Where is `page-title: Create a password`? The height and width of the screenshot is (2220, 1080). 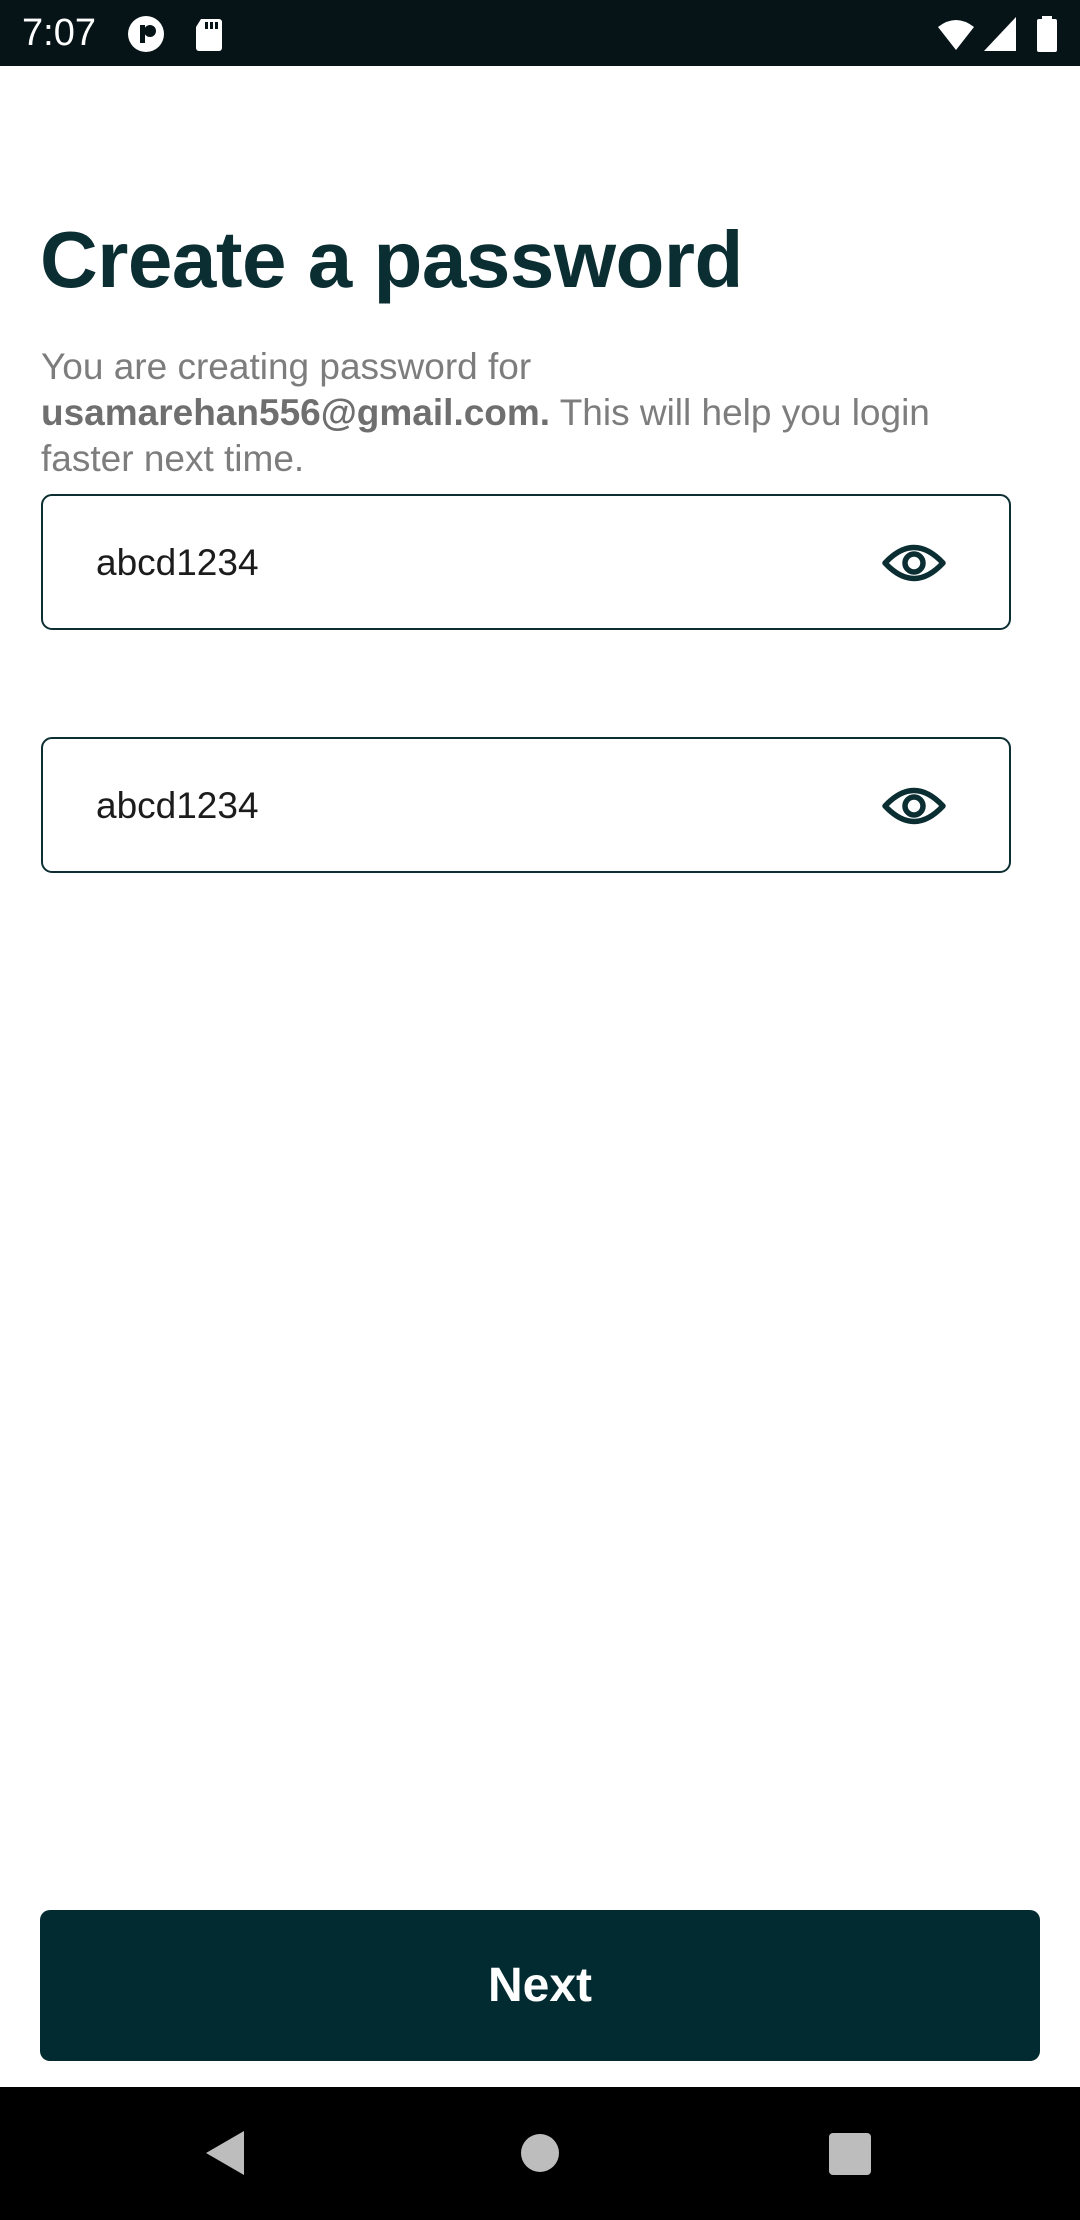
page-title: Create a password is located at coordinates (391, 259).